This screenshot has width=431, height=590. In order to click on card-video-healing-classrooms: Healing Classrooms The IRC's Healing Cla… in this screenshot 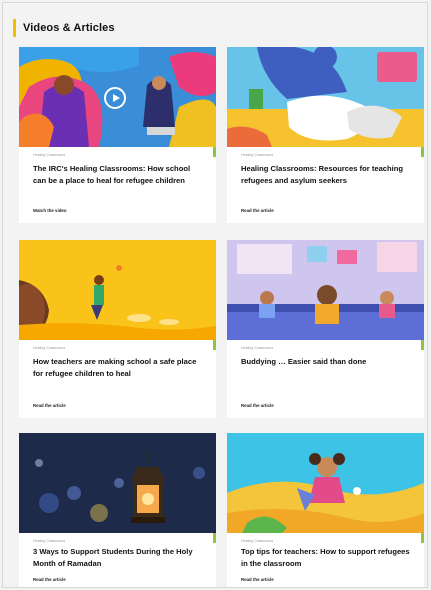, I will do `click(117, 135)`.